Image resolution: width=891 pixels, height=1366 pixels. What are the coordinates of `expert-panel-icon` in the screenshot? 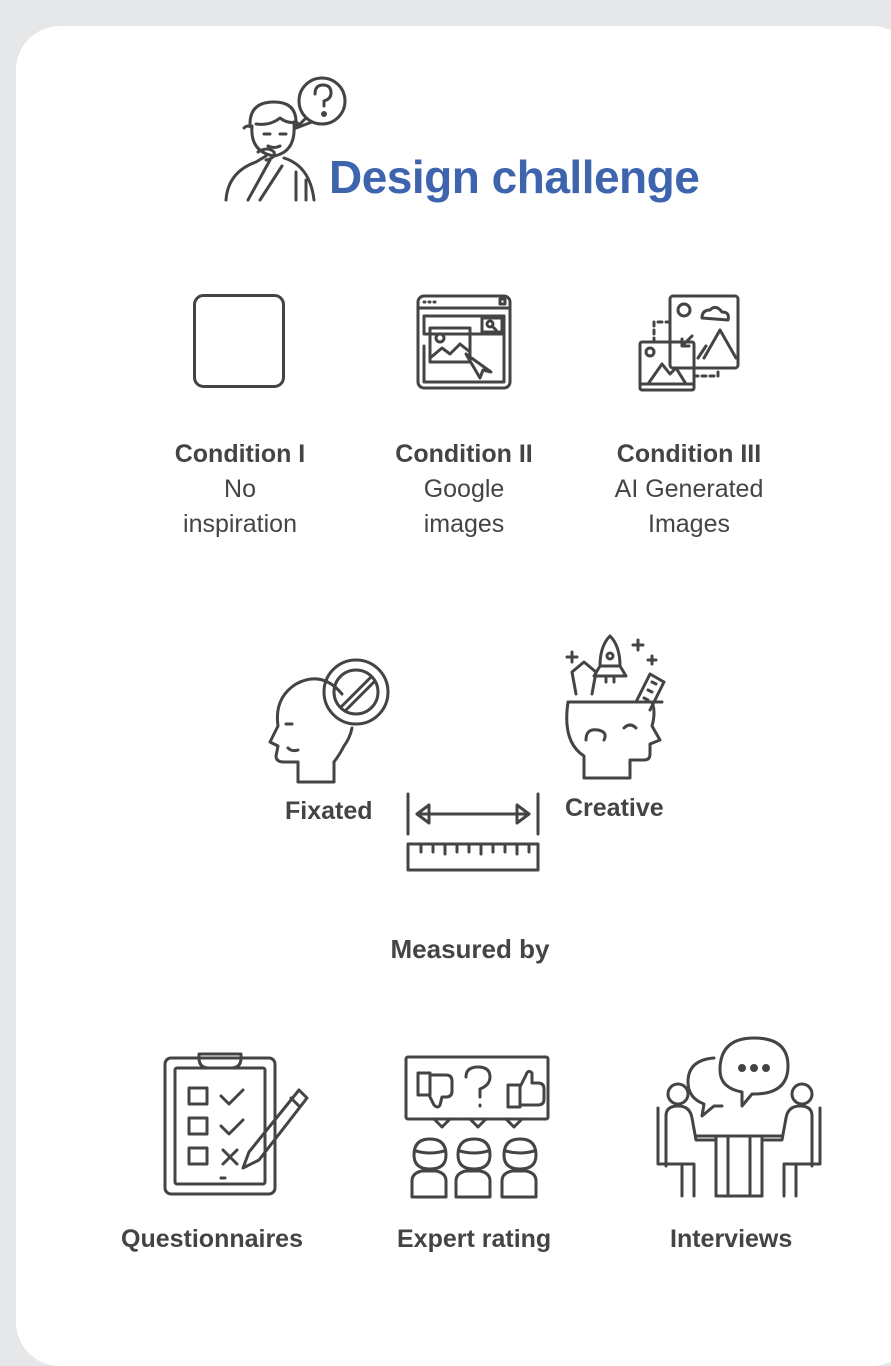 It's located at (477, 1127).